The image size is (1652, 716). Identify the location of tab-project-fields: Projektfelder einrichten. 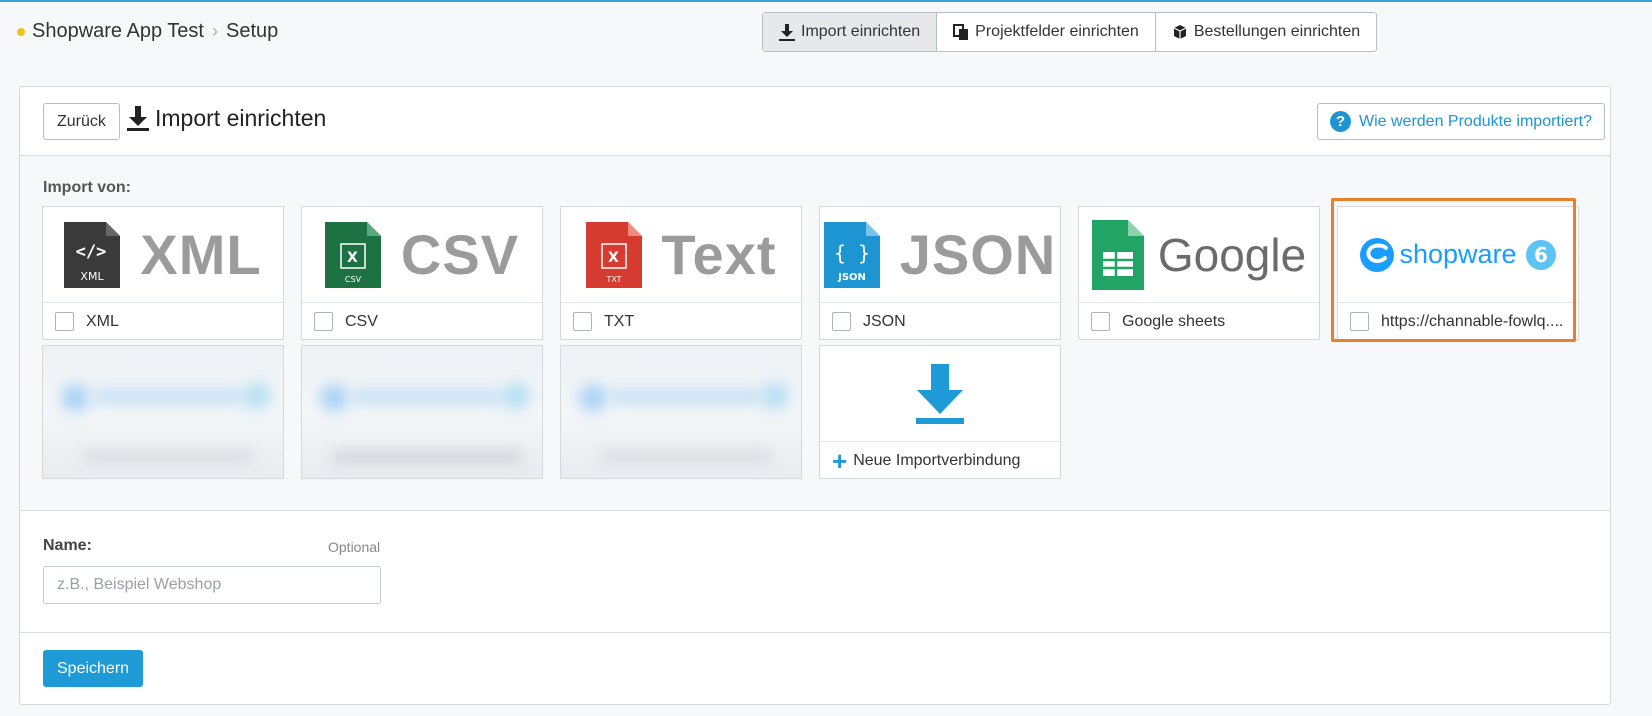
(1046, 32).